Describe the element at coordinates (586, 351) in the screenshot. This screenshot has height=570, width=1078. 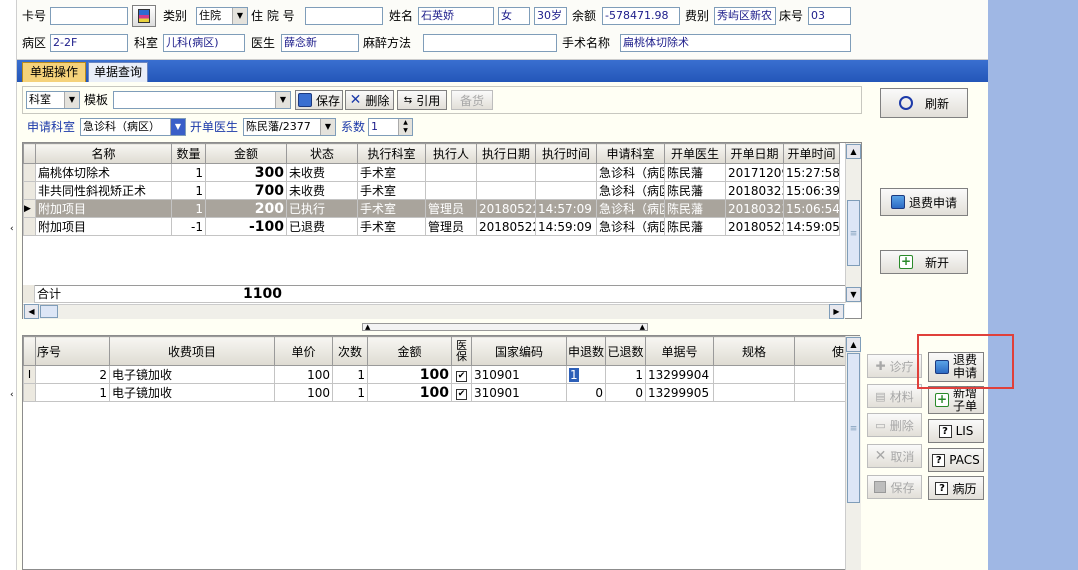
I see `column-header: 申退数` at that location.